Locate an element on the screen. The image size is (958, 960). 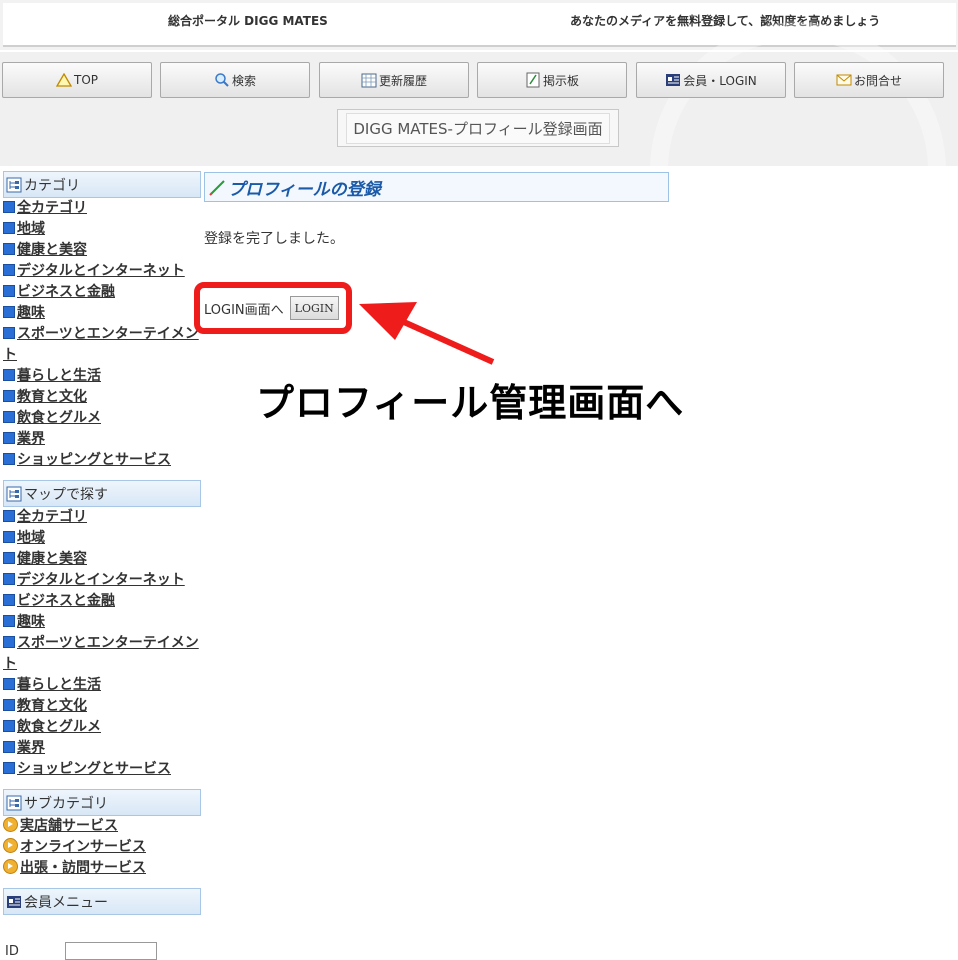
category-item: スポーツとエンターテイメント is located at coordinates (102, 345).